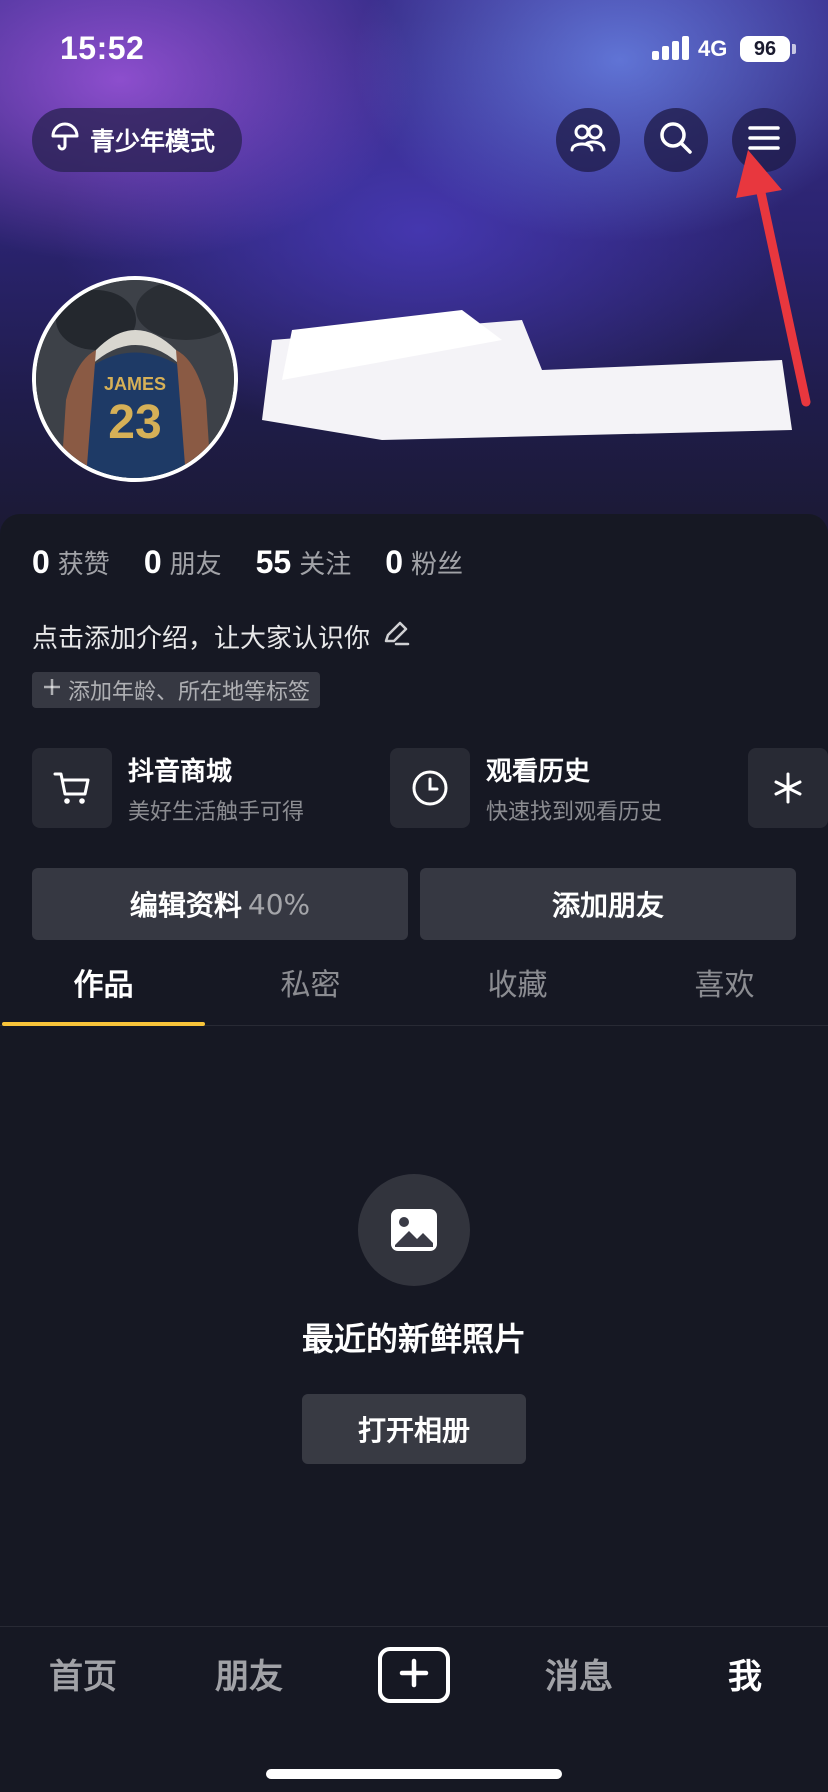  I want to click on sparkle-icon, so click(788, 788).